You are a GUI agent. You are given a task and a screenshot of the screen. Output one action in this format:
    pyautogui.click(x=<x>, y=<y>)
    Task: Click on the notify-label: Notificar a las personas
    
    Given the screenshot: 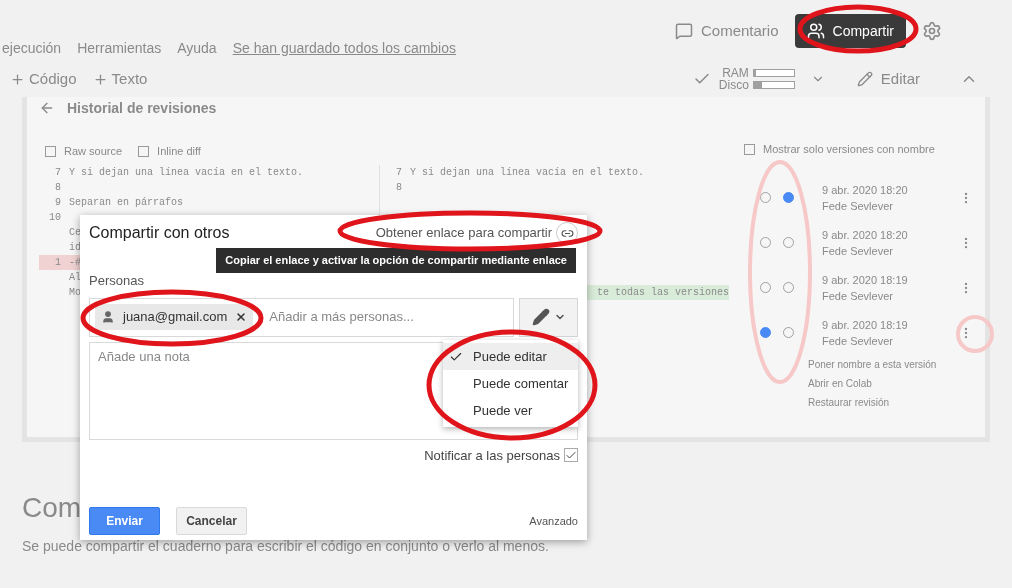 What is the action you would take?
    pyautogui.click(x=492, y=455)
    